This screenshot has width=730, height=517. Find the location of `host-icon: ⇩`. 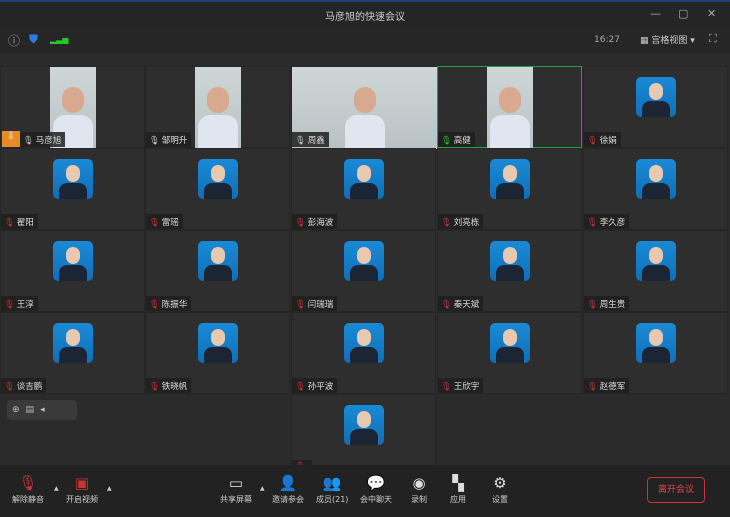

host-icon: ⇩ is located at coordinates (11, 139).